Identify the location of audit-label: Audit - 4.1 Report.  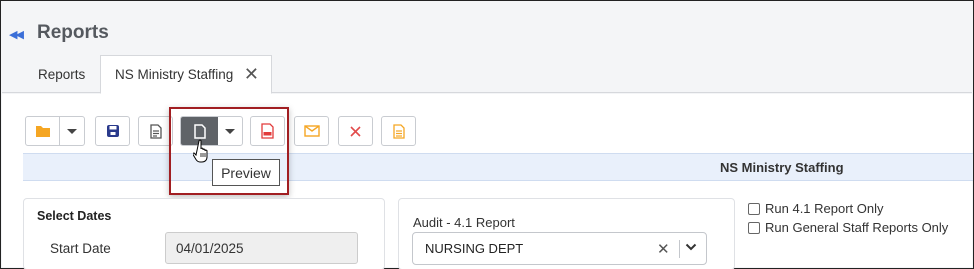
(464, 222).